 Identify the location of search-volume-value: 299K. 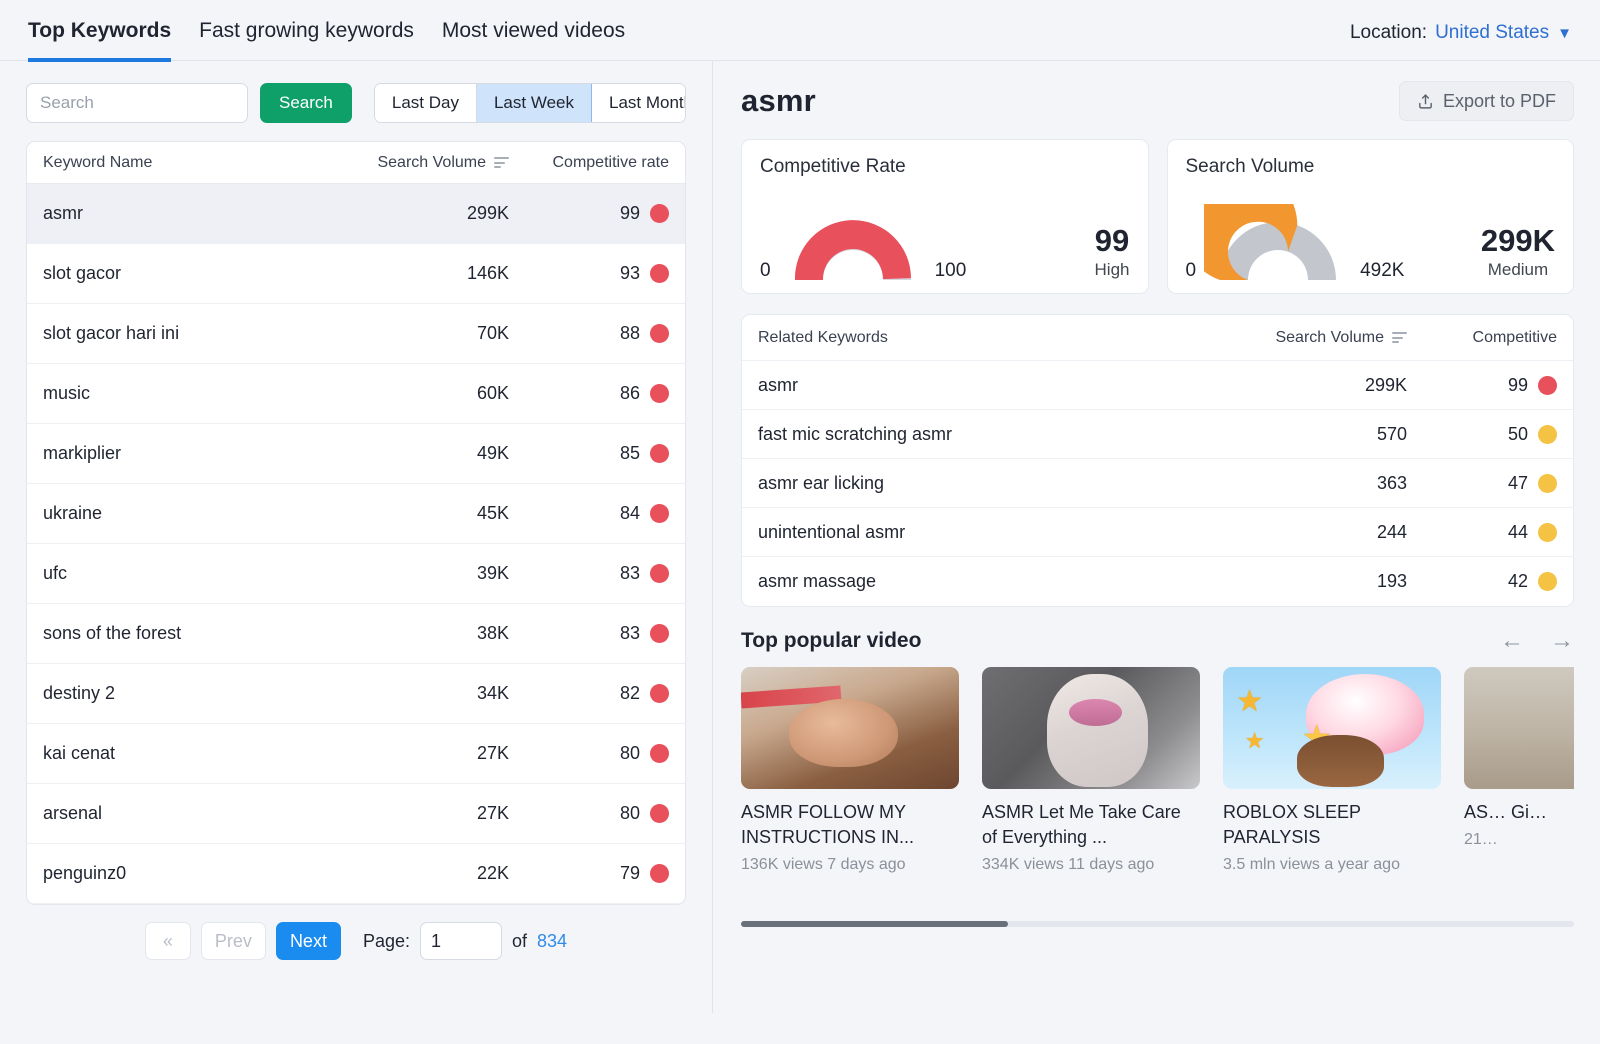
(1517, 241).